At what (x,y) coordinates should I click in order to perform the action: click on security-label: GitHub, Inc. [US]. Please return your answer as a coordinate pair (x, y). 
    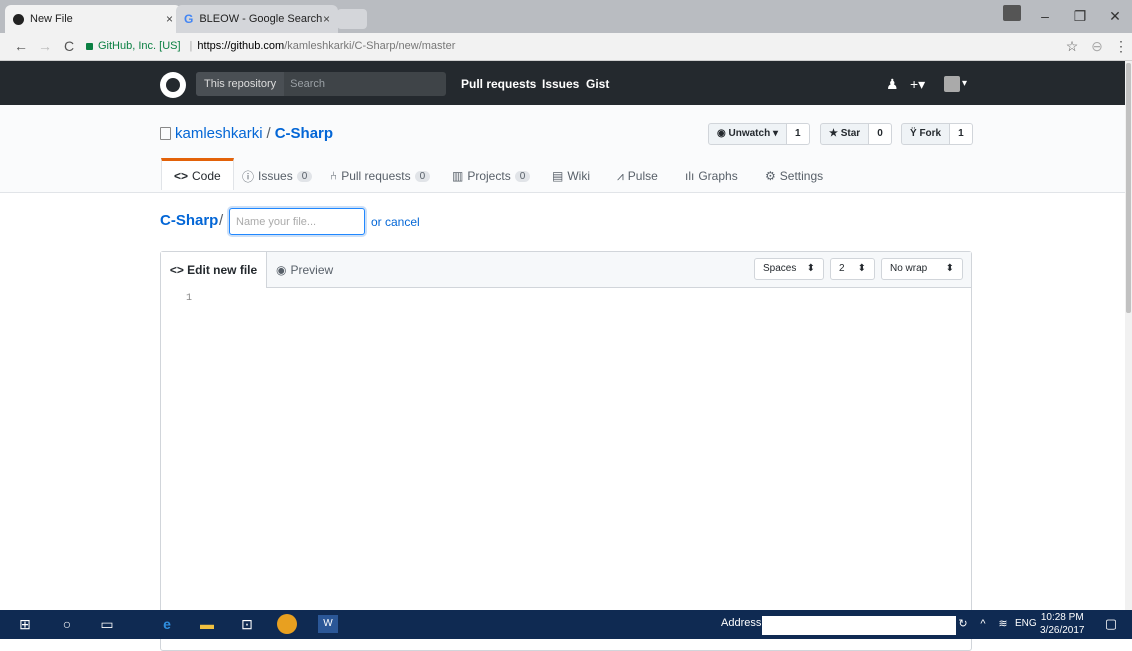
    Looking at the image, I should click on (139, 46).